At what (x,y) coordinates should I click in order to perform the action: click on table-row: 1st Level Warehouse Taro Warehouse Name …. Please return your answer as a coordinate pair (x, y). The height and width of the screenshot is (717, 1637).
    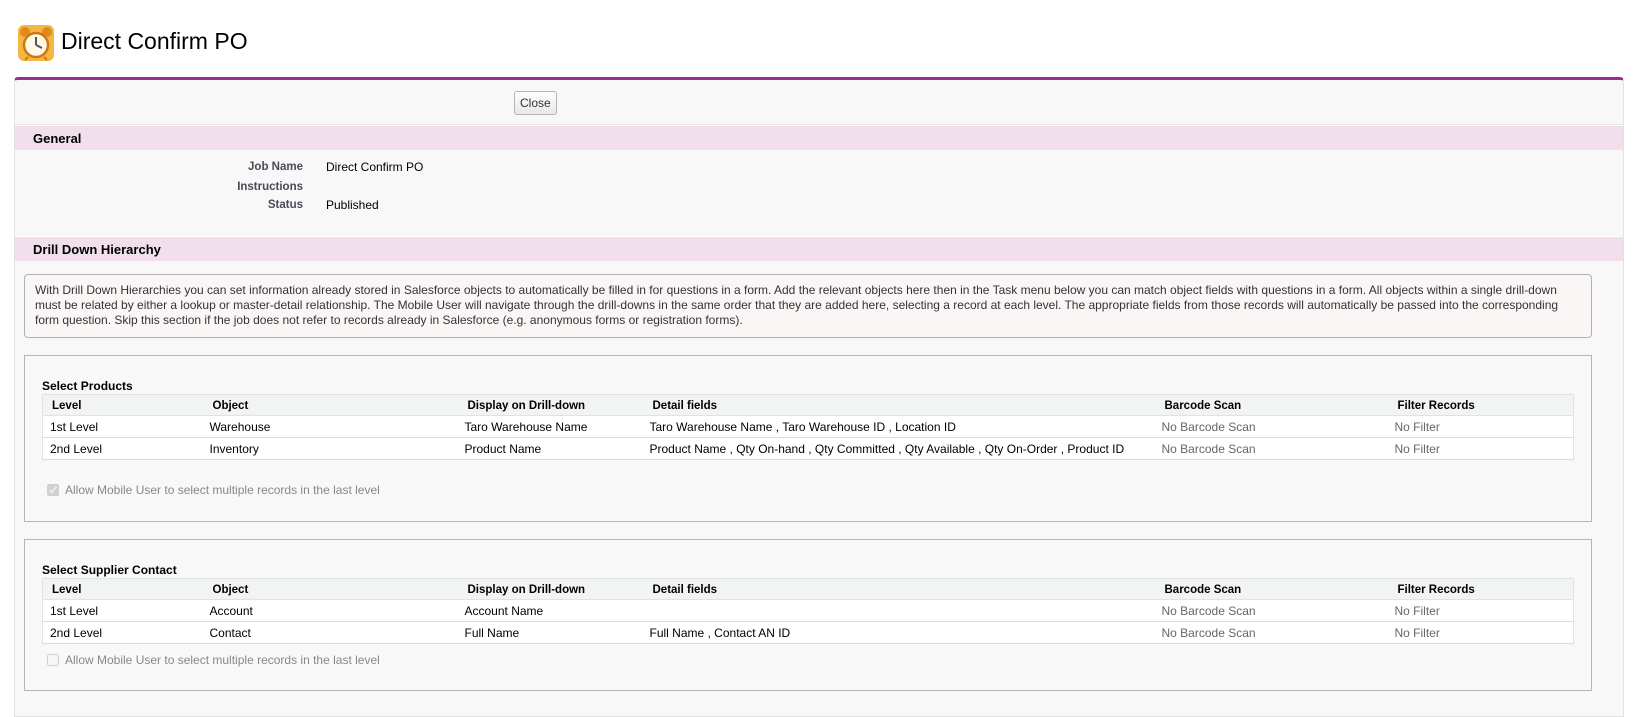
    Looking at the image, I should click on (808, 426).